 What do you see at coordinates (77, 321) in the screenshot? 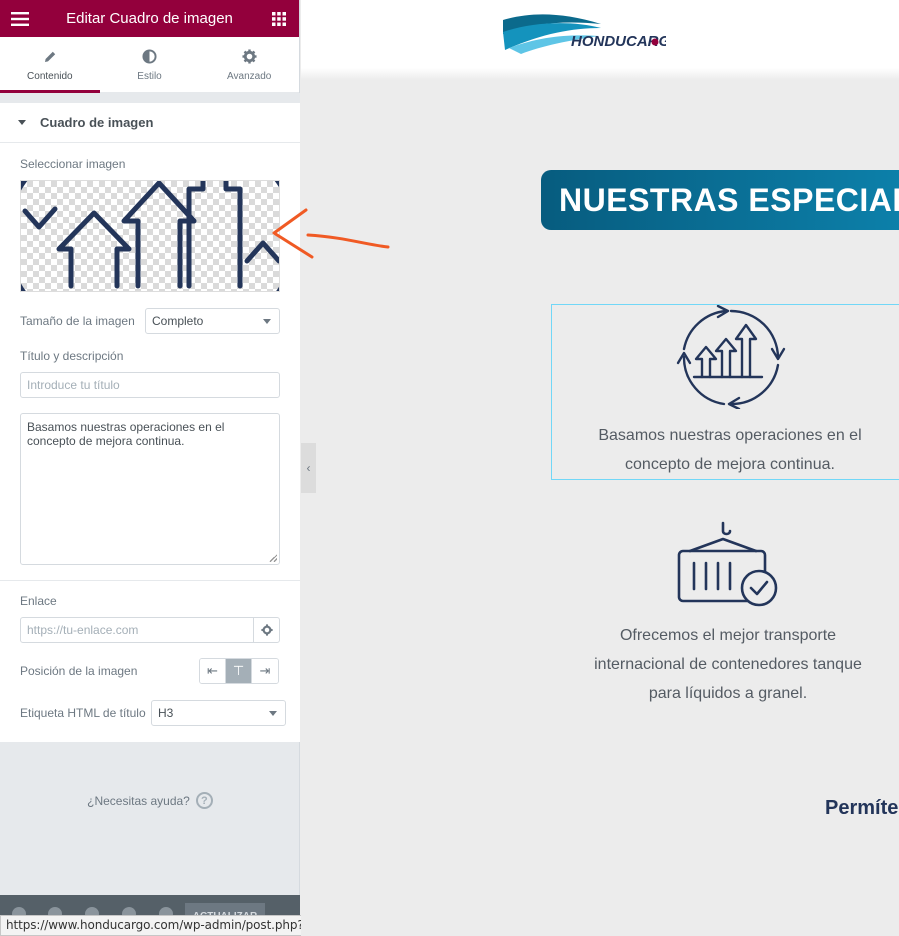
I see `image-size-label: Tamaño de la imagen` at bounding box center [77, 321].